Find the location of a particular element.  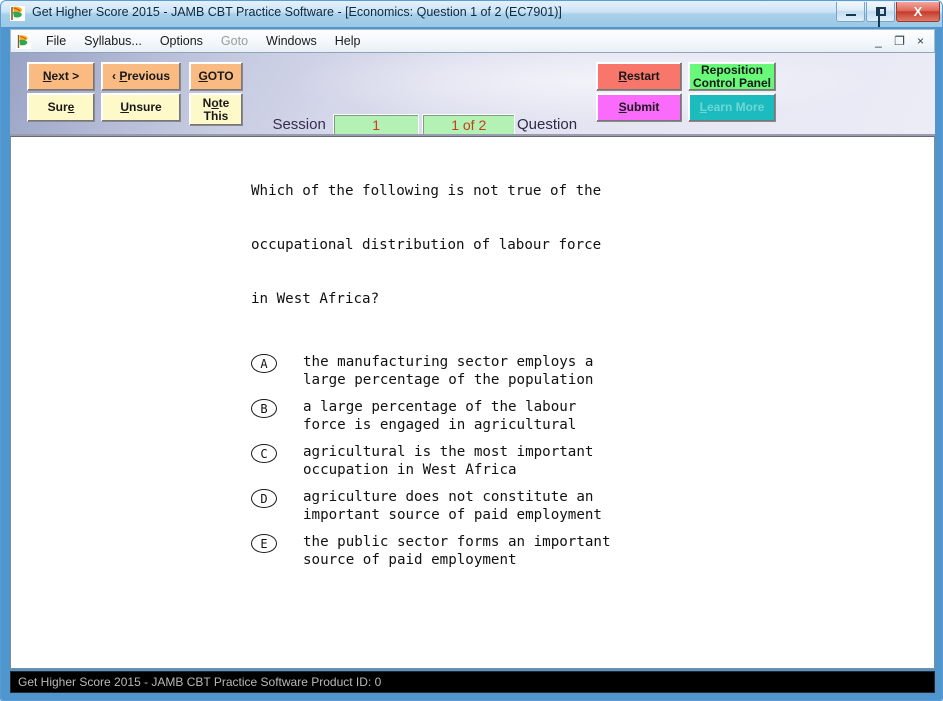

question-time-label-block: Question Time is located at coordinates (557, 123).